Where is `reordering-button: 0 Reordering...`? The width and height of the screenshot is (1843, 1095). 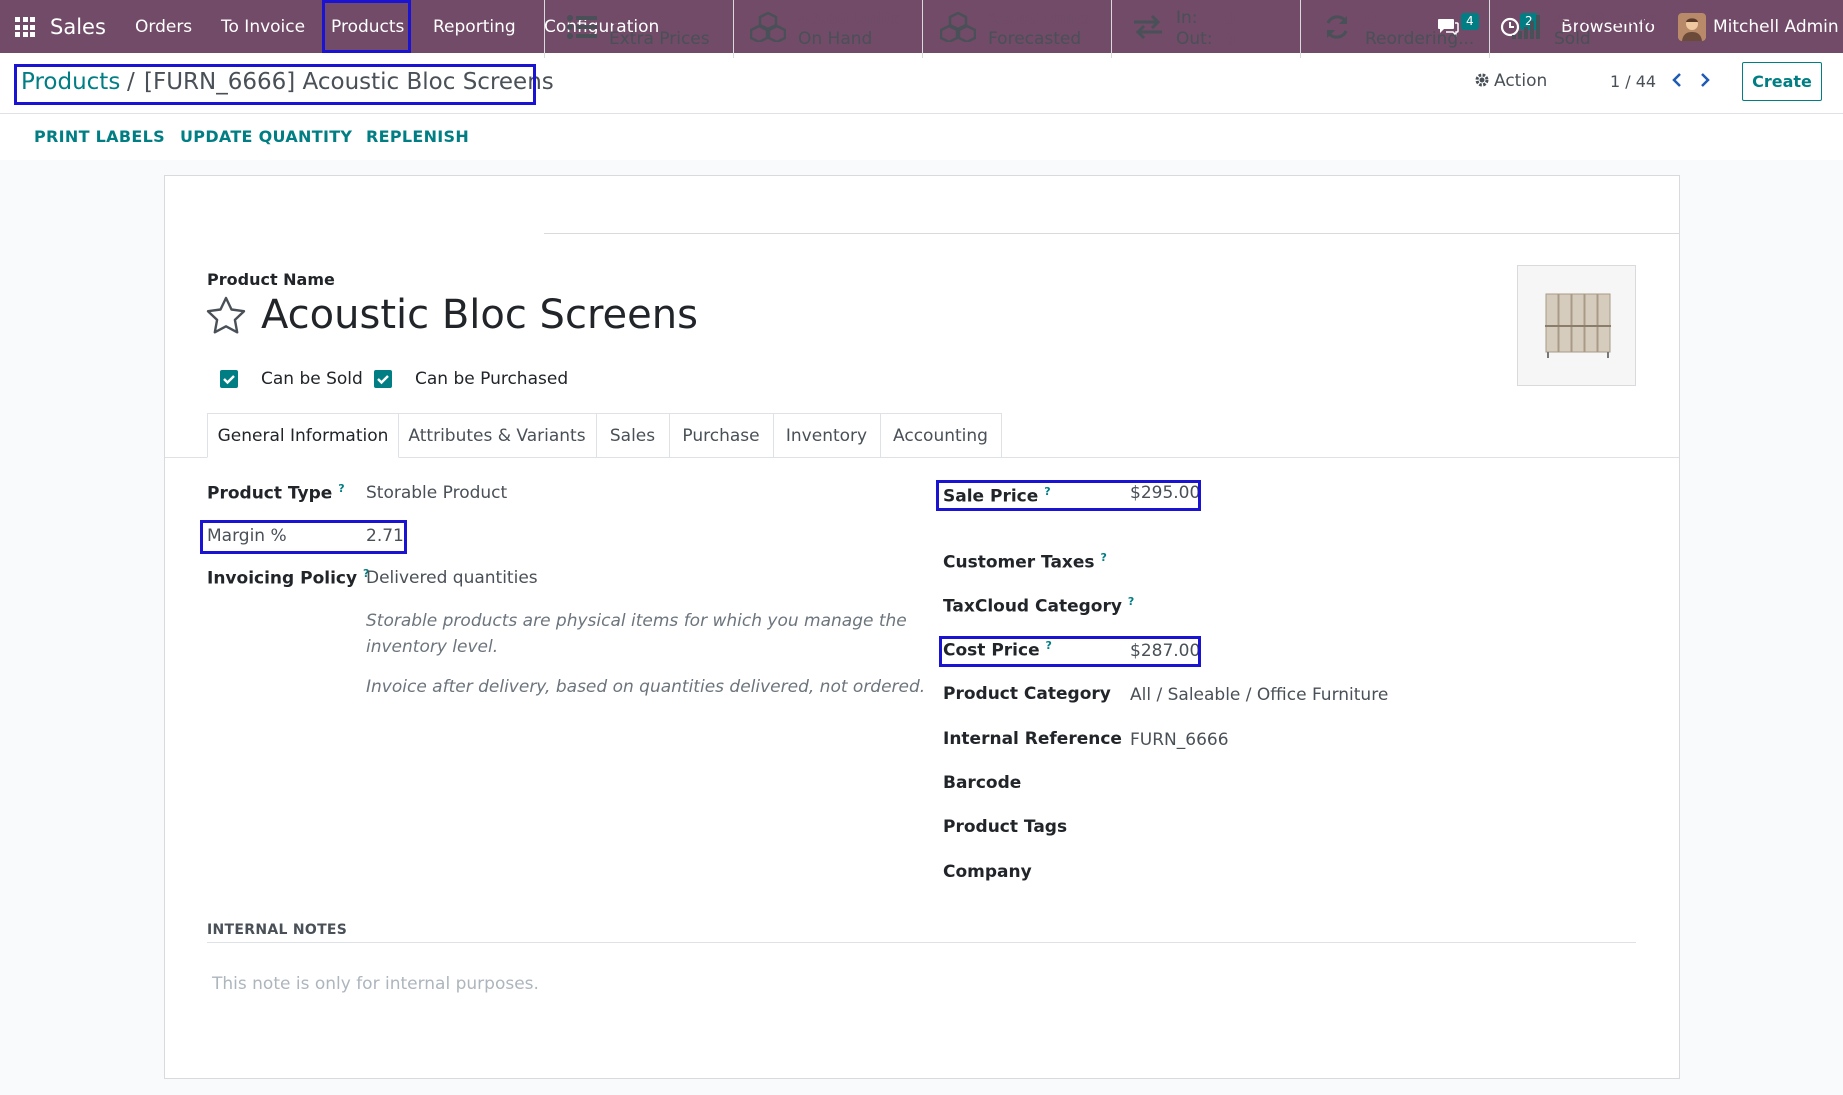
reordering-button: 0 Reordering... is located at coordinates (1395, 29).